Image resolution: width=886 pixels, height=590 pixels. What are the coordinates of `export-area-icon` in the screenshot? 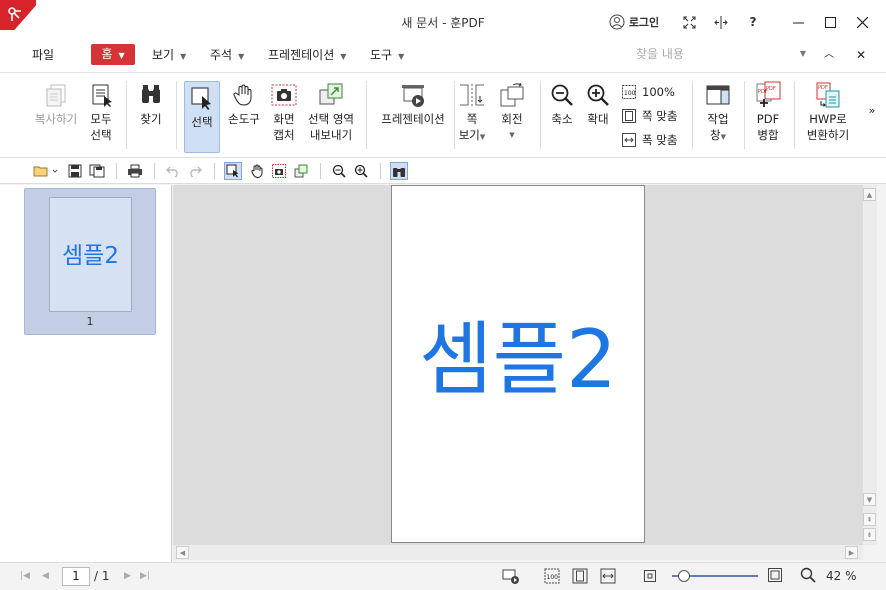 It's located at (301, 171).